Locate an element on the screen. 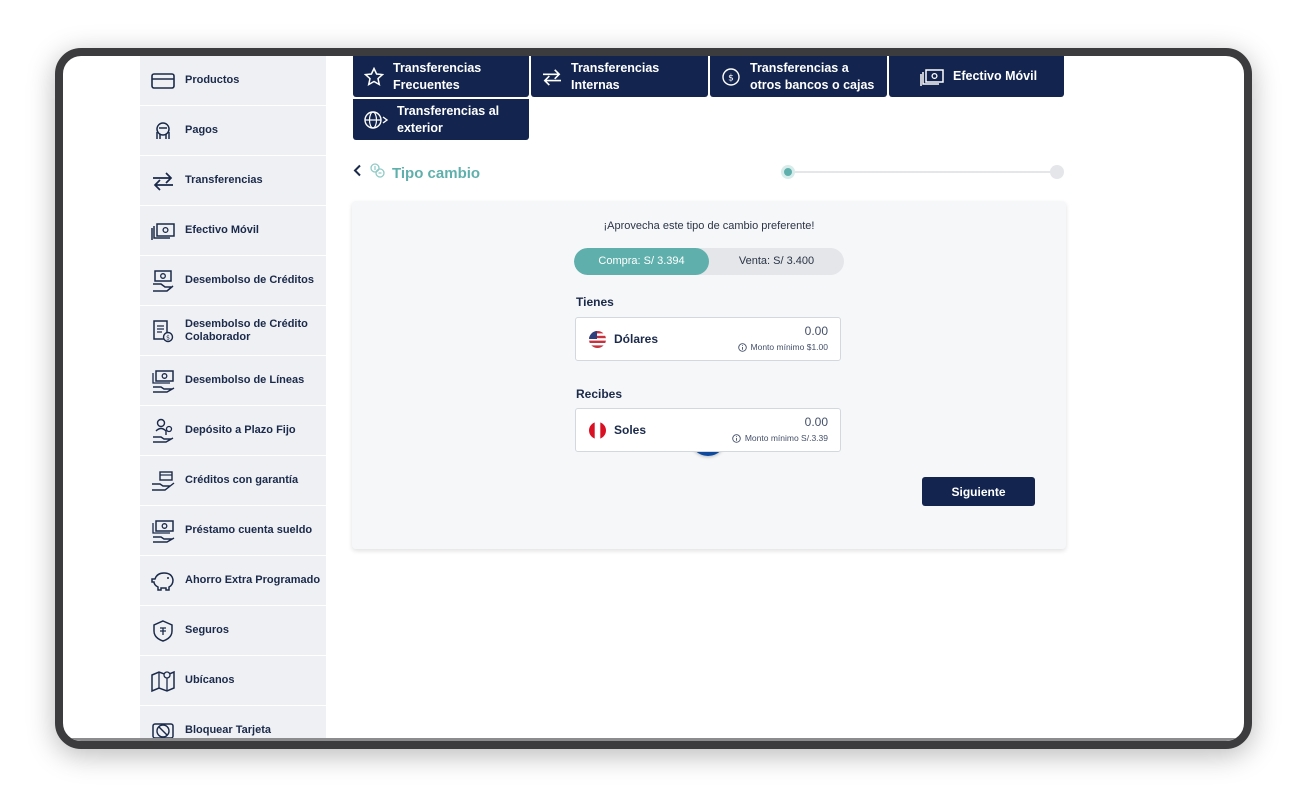 The image size is (1307, 811). sidebar-item-desembolso-colaborador: $ Desembolso de Crédito Colaborador is located at coordinates (233, 331).